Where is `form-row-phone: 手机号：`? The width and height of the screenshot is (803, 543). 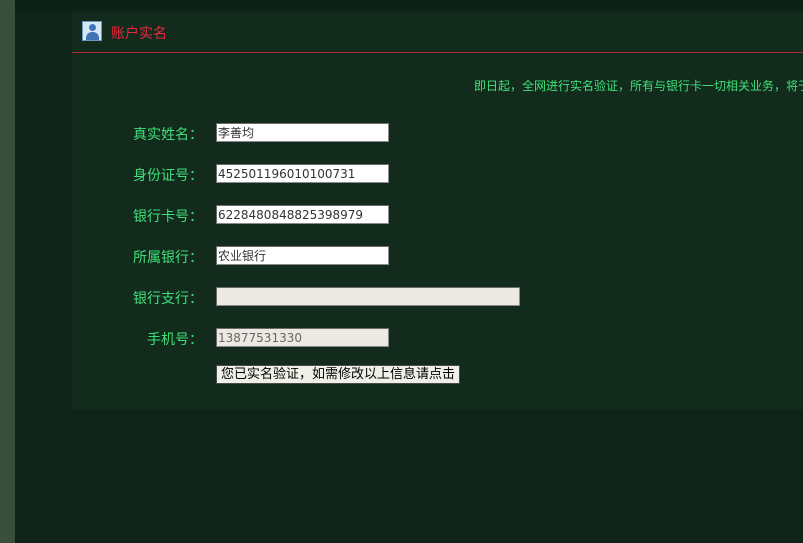 form-row-phone: 手机号： is located at coordinates (437, 338).